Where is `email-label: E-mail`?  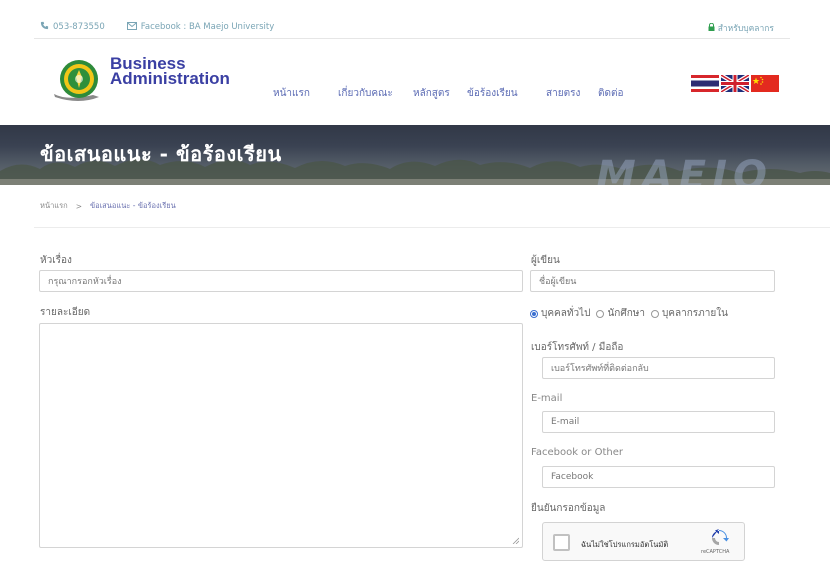
email-label: E-mail is located at coordinates (547, 398).